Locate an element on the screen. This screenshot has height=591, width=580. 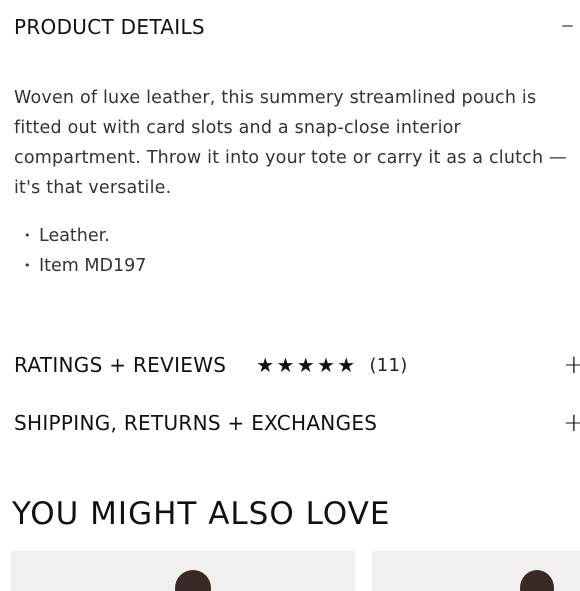
shipping-returns-header: SHIPPING, RETURNS + EXCHANGES is located at coordinates (297, 423).